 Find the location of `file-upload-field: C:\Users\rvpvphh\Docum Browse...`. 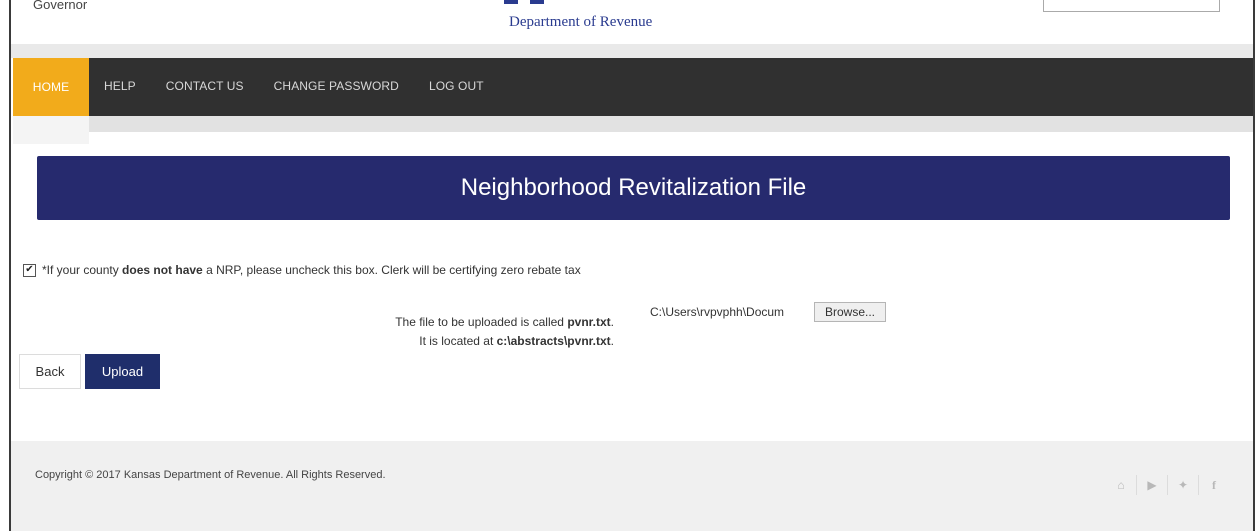

file-upload-field: C:\Users\rvpvphh\Docum Browse... is located at coordinates (767, 312).